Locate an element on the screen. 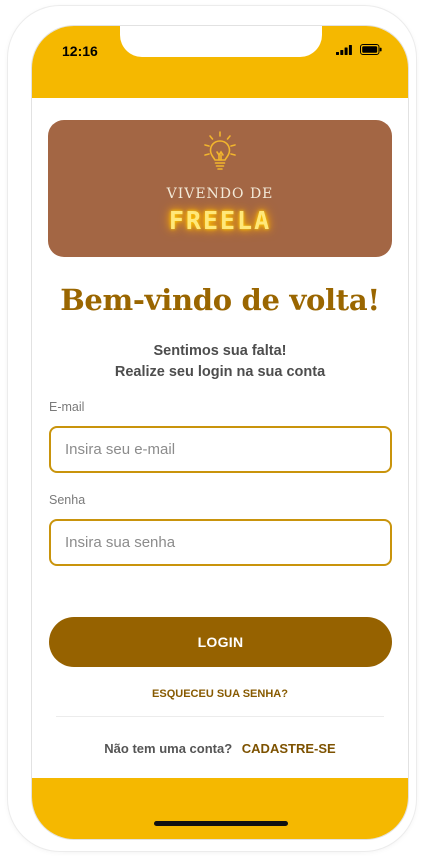  logo-card: VIVENDO DE FREELA is located at coordinates (220, 188).